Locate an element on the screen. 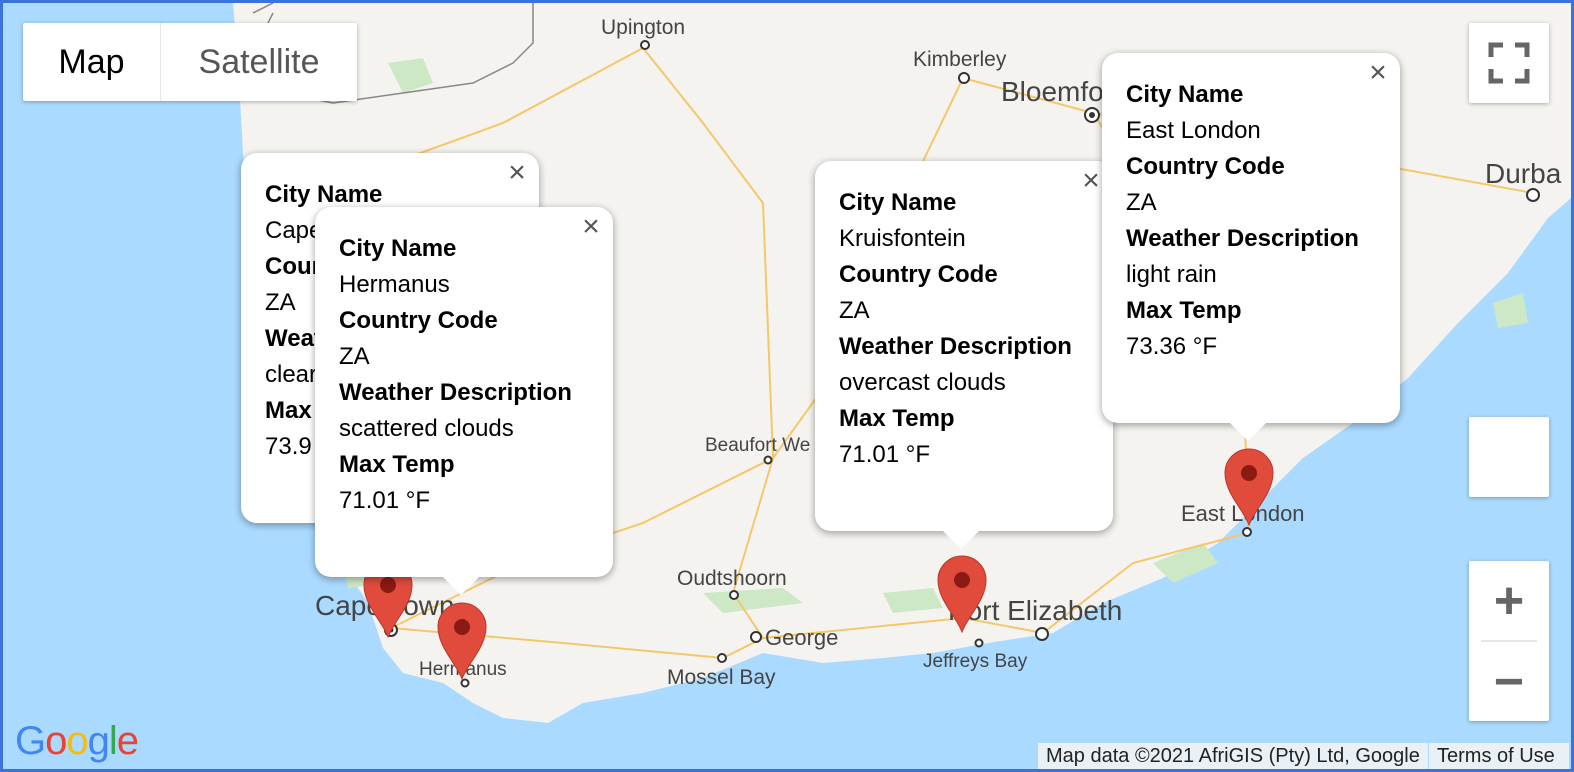  weather-description-value: light rain is located at coordinates (1171, 274).